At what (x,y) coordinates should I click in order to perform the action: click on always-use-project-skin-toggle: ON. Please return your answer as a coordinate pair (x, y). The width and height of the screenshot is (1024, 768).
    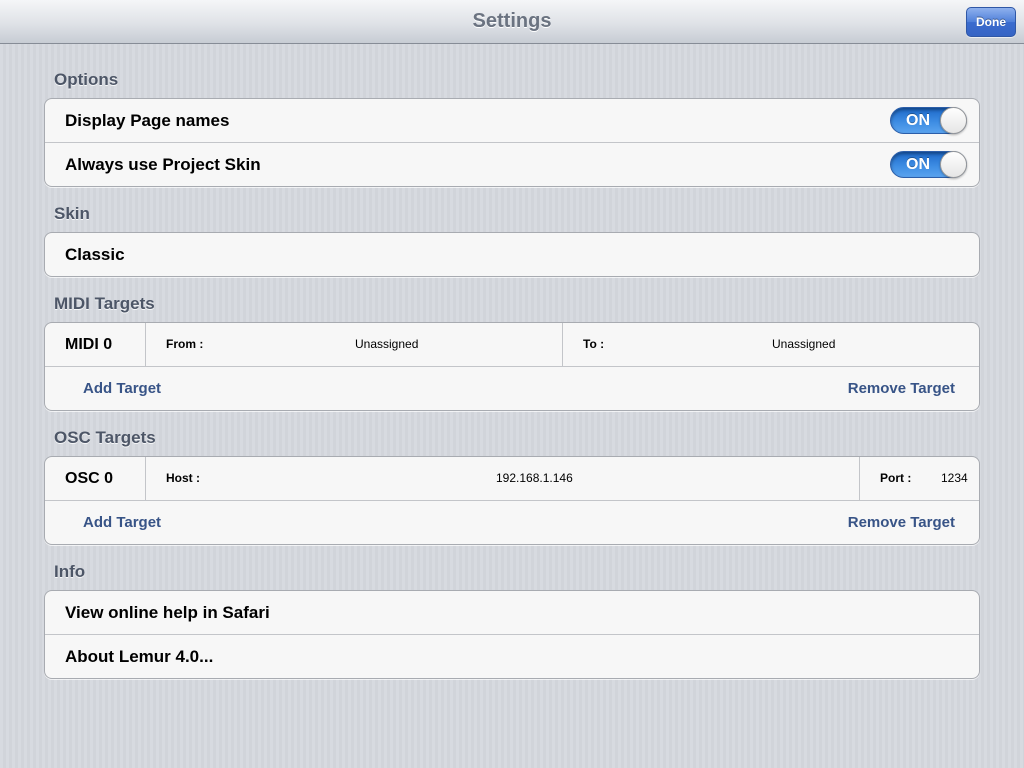
    Looking at the image, I should click on (928, 164).